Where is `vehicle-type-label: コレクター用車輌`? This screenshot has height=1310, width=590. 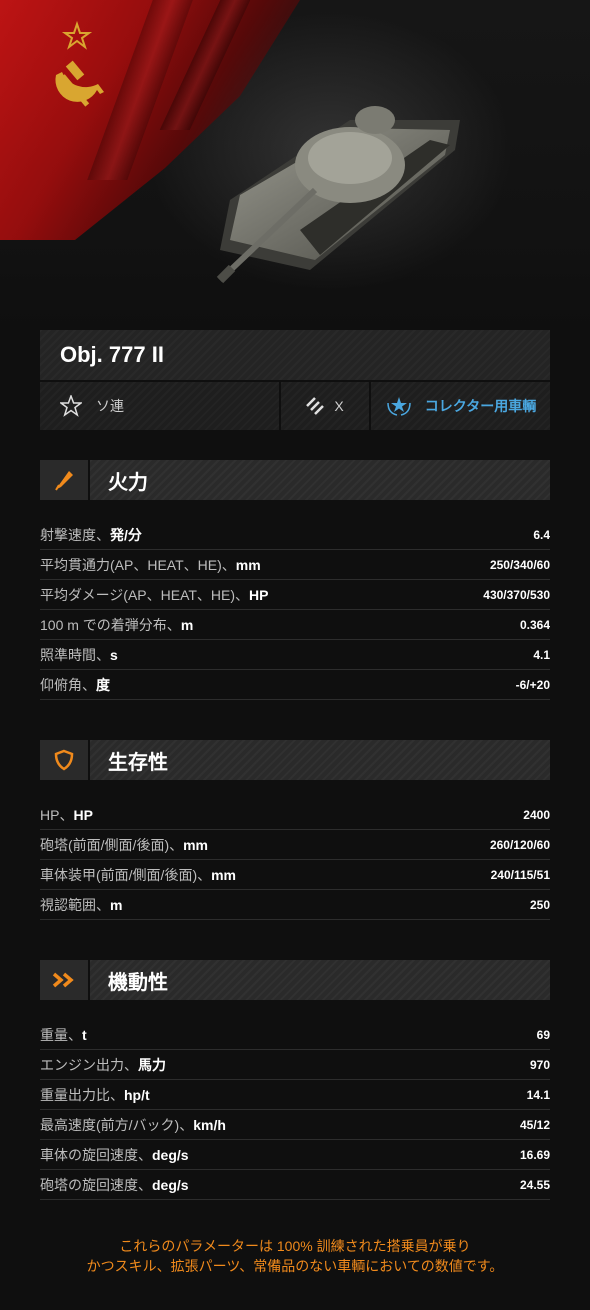 vehicle-type-label: コレクター用車輌 is located at coordinates (480, 406).